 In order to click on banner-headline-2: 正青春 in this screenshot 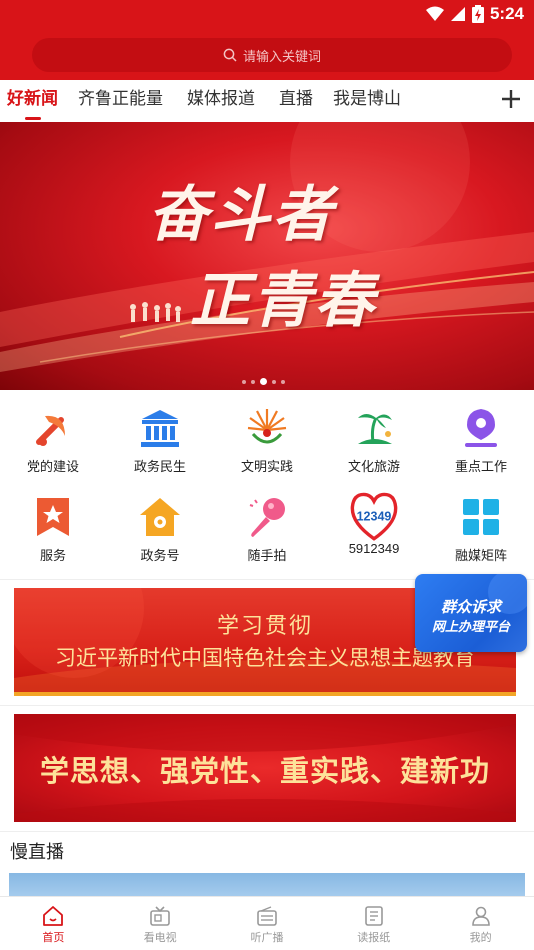, I will do `click(283, 301)`.